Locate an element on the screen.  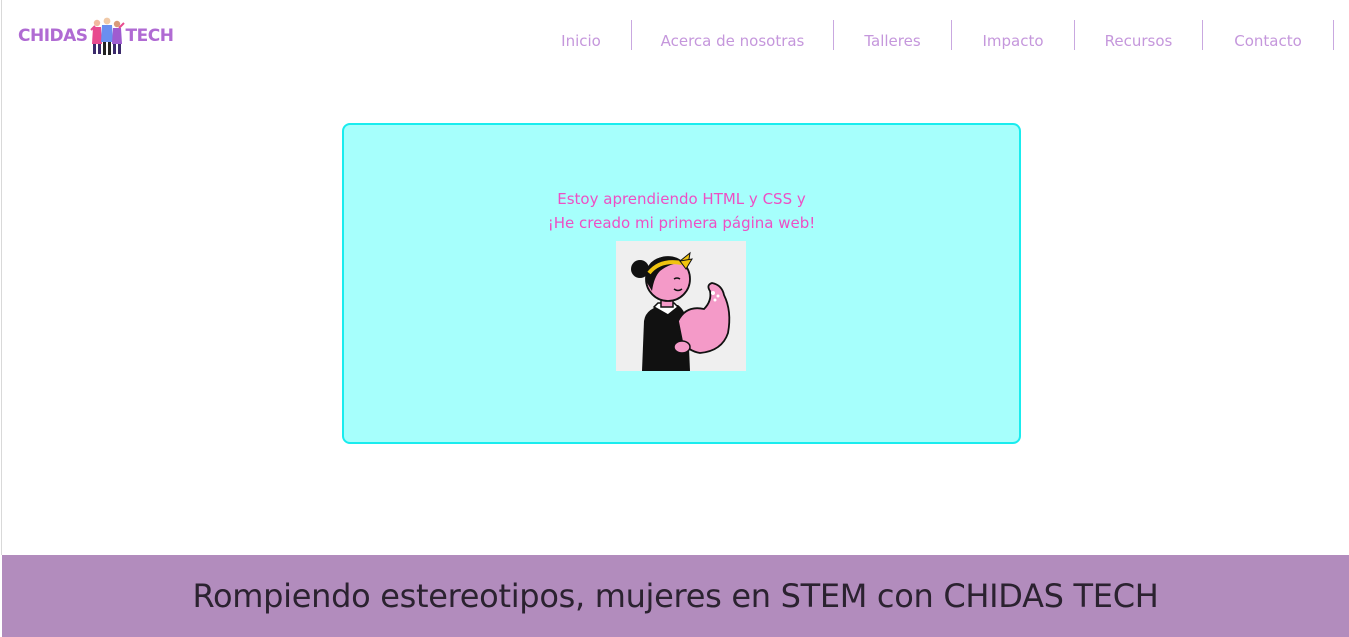
flexing-woman-illustration is located at coordinates (681, 306).